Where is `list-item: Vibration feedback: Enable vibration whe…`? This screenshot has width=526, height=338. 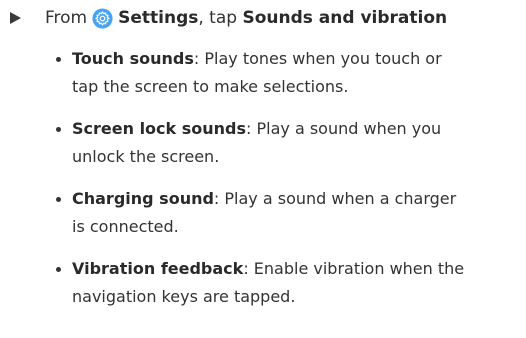 list-item: Vibration feedback: Enable vibration whe… is located at coordinates (286, 283).